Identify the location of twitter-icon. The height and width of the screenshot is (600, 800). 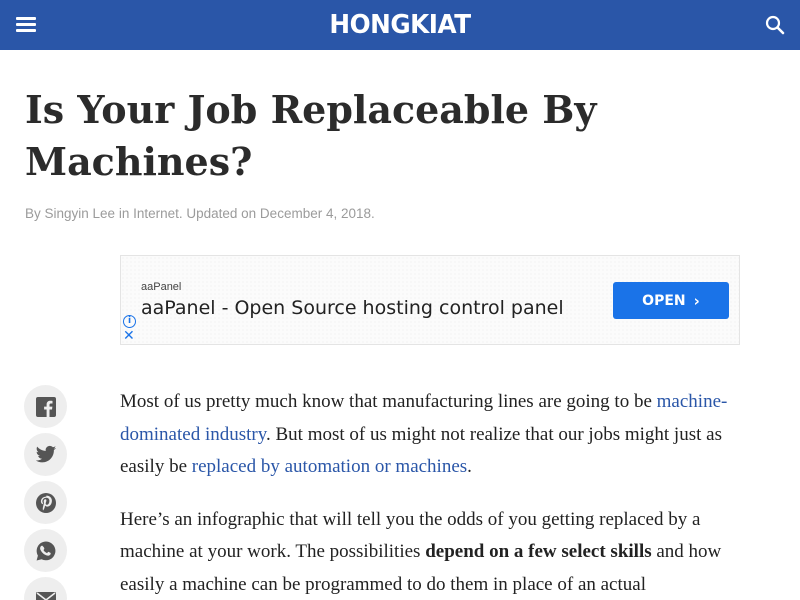
(45, 453).